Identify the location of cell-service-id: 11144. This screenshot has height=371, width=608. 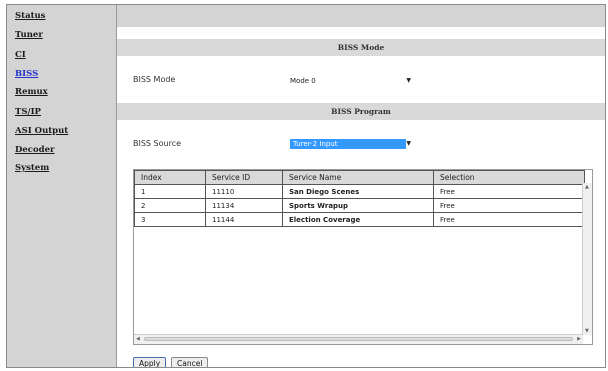
(244, 219).